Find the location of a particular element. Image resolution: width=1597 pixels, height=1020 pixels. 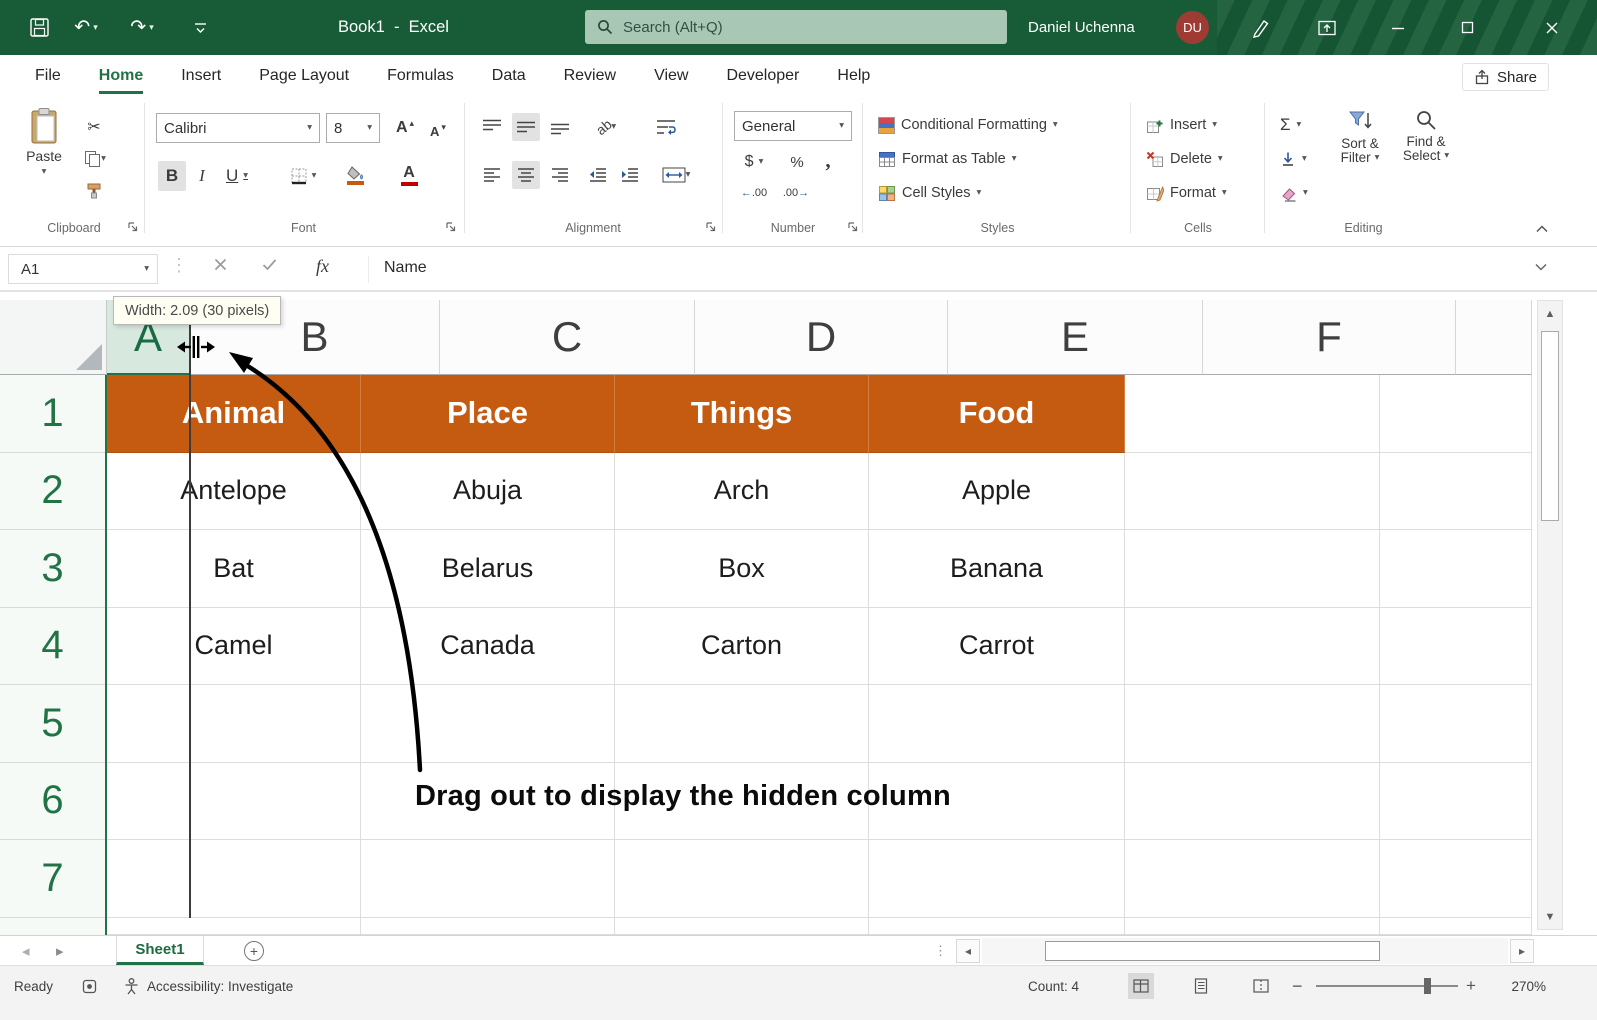

grid-cell: Antelope is located at coordinates (234, 491).